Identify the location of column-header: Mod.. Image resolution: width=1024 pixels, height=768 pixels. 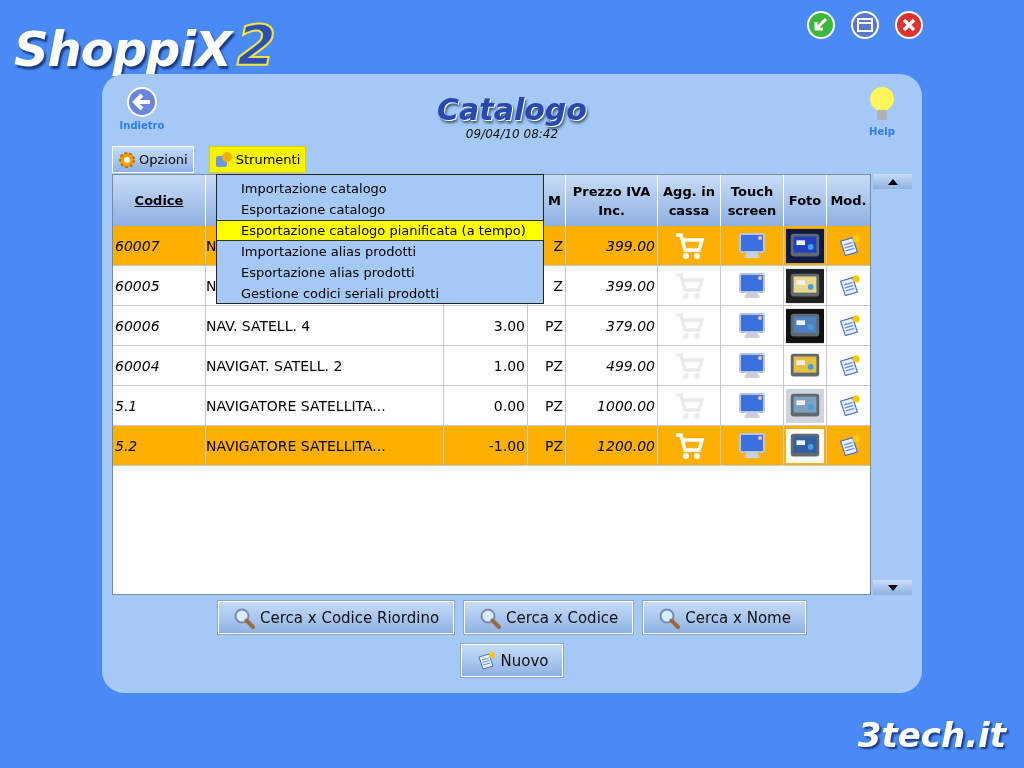
(848, 200).